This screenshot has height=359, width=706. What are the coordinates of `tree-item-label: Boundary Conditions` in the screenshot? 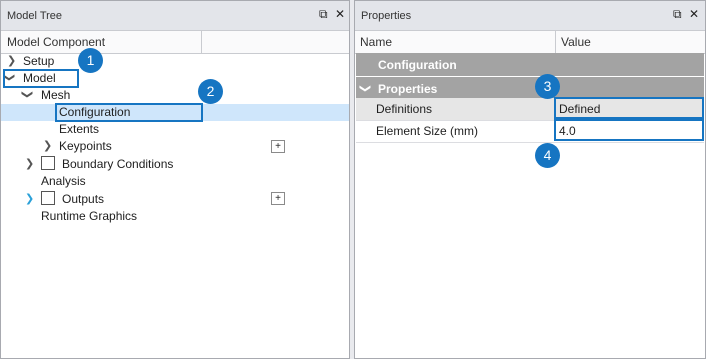 It's located at (118, 164).